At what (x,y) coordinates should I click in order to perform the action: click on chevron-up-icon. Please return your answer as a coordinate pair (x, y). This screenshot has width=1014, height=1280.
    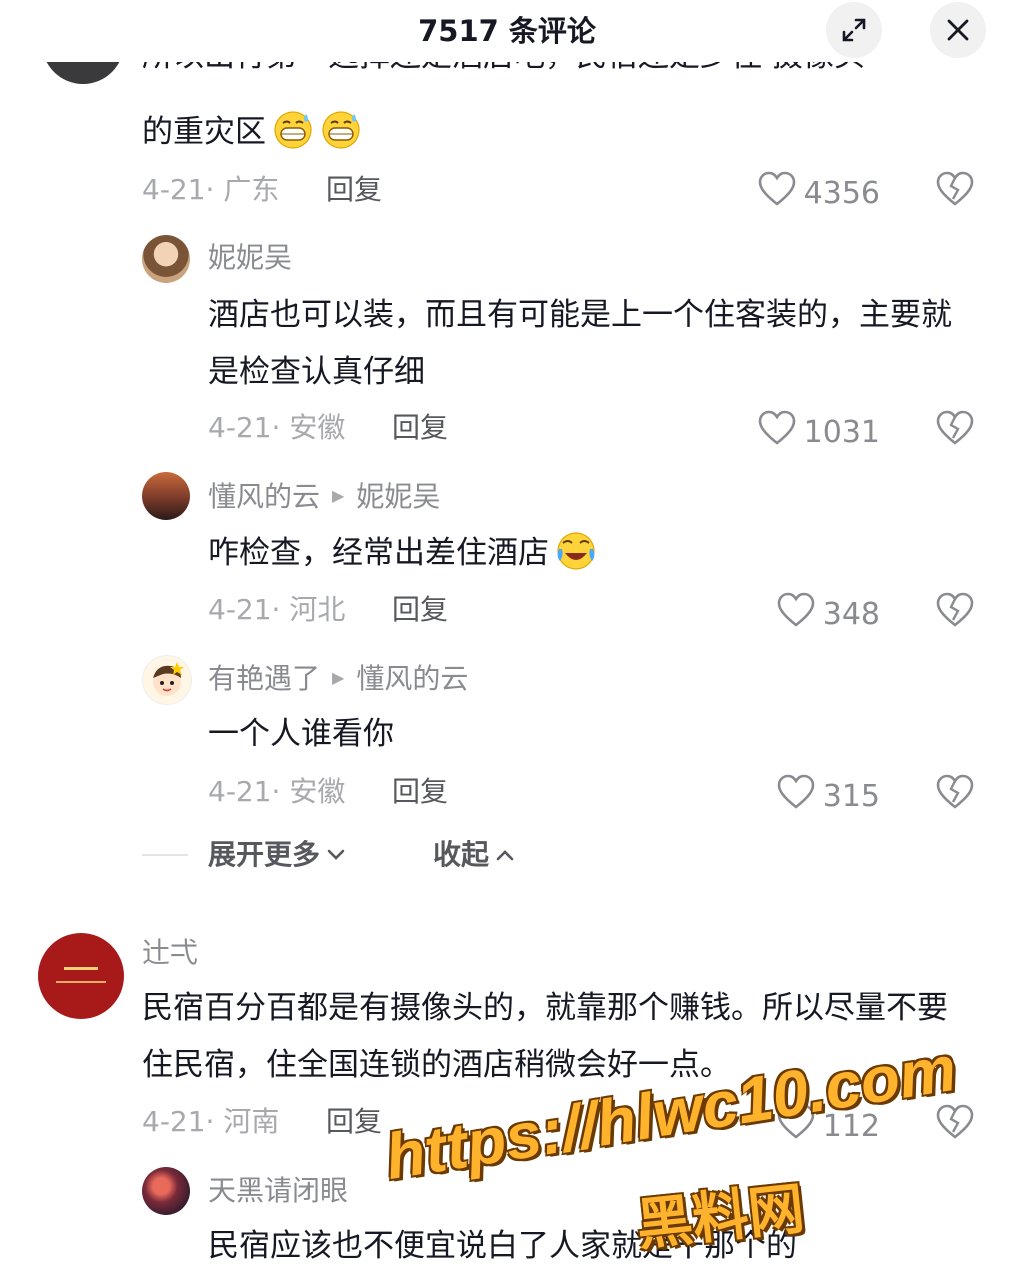
    Looking at the image, I should click on (505, 855).